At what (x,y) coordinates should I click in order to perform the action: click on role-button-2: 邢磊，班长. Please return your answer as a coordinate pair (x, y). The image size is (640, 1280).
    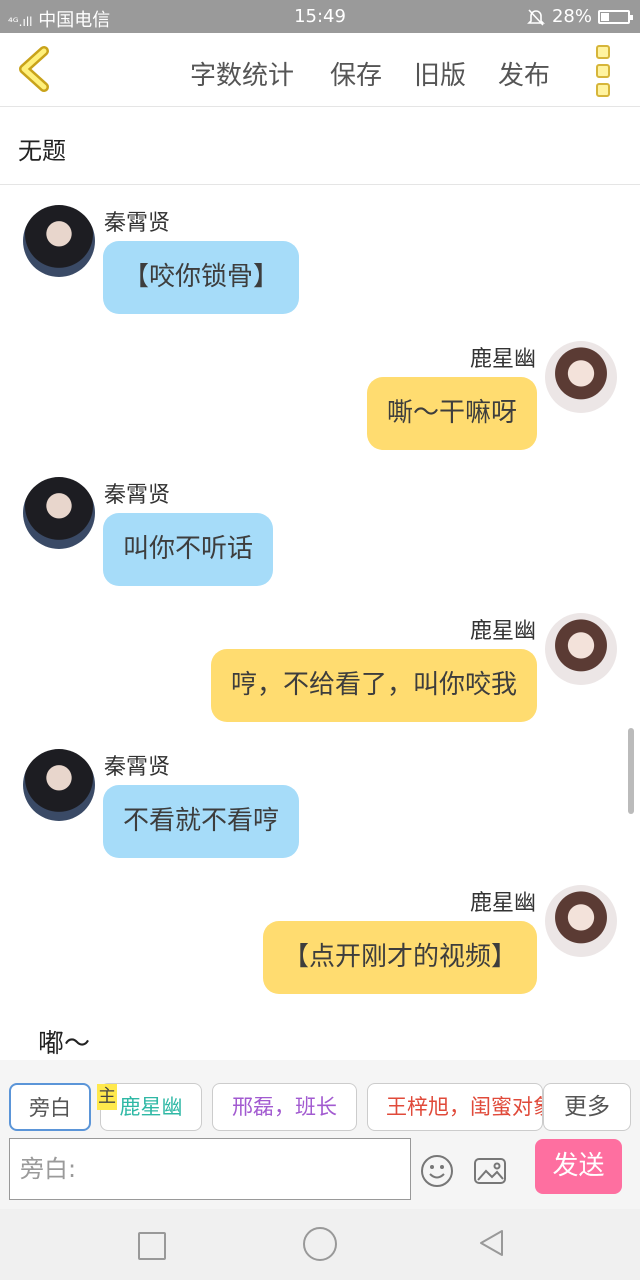
    Looking at the image, I should click on (284, 1107).